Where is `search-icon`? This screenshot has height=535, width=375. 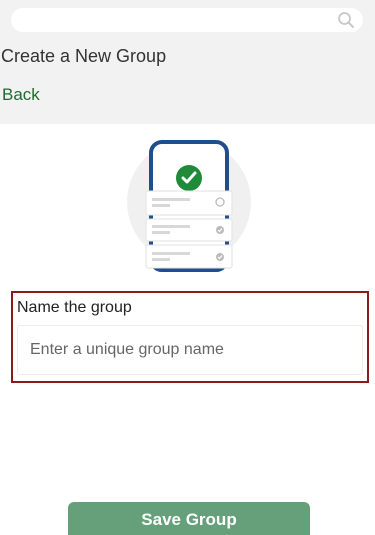 search-icon is located at coordinates (346, 20).